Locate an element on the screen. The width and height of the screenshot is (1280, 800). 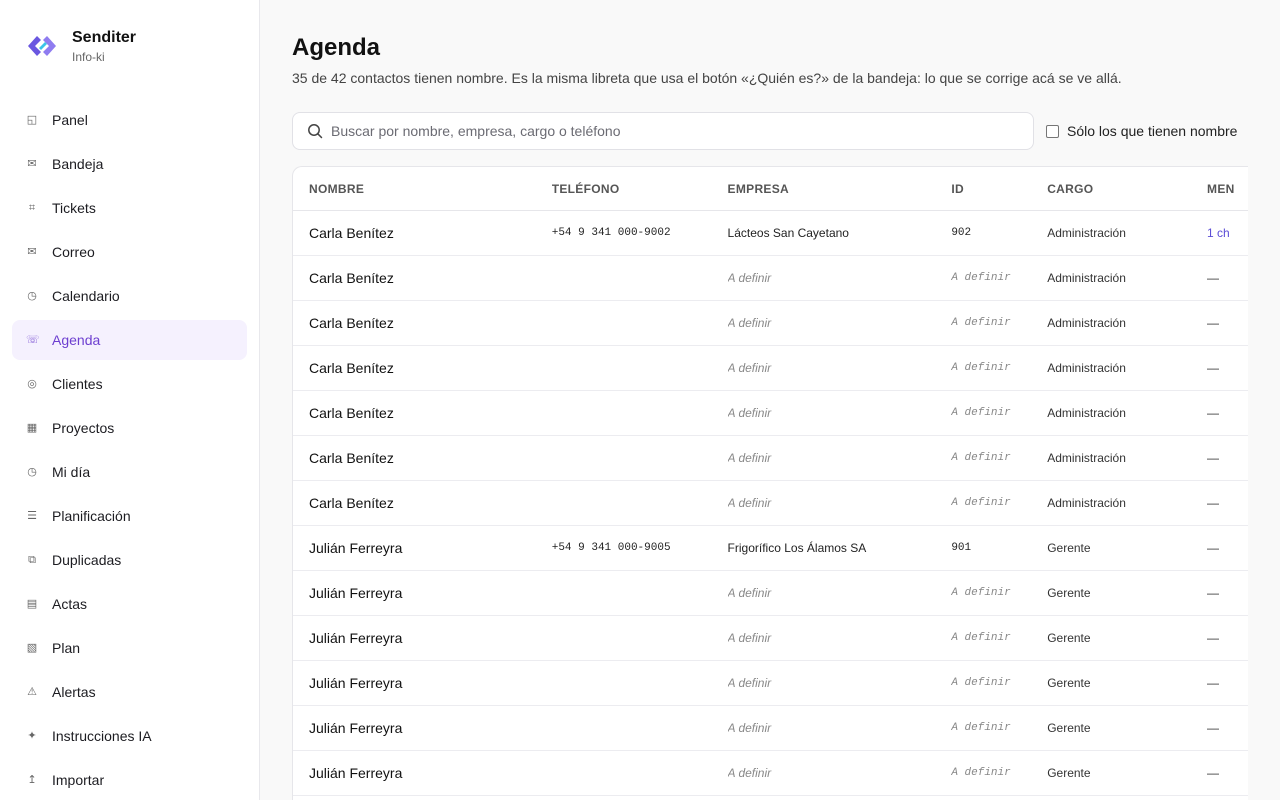
sidebar-item-planificación: ☰ Planificación is located at coordinates (129, 516).